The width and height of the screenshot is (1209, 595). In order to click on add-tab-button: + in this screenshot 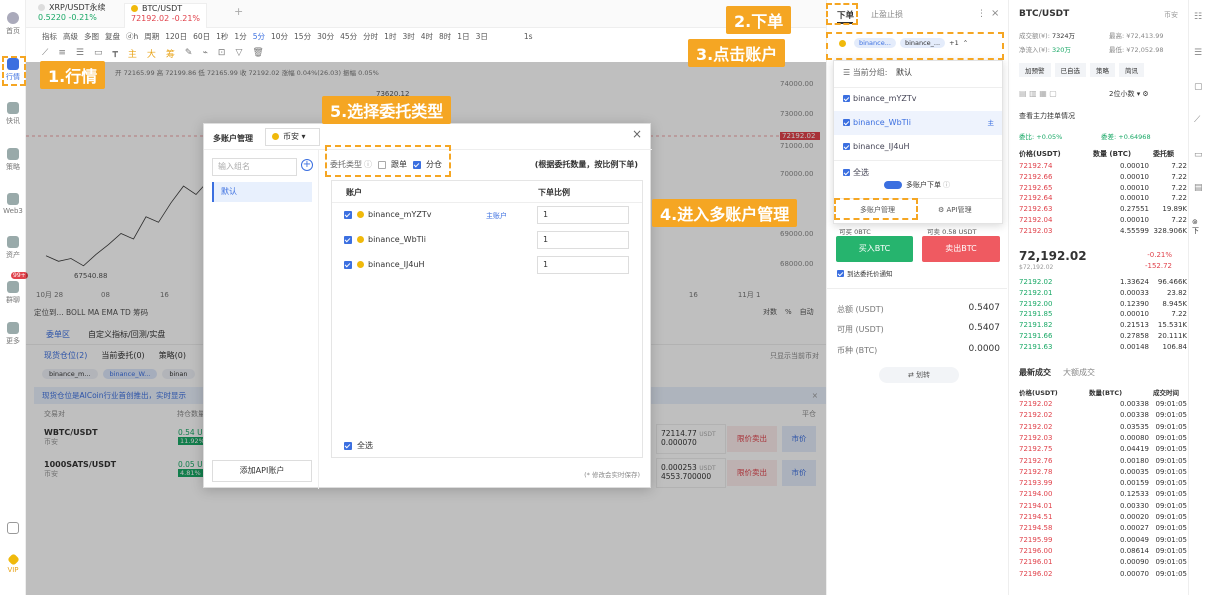, I will do `click(238, 11)`.